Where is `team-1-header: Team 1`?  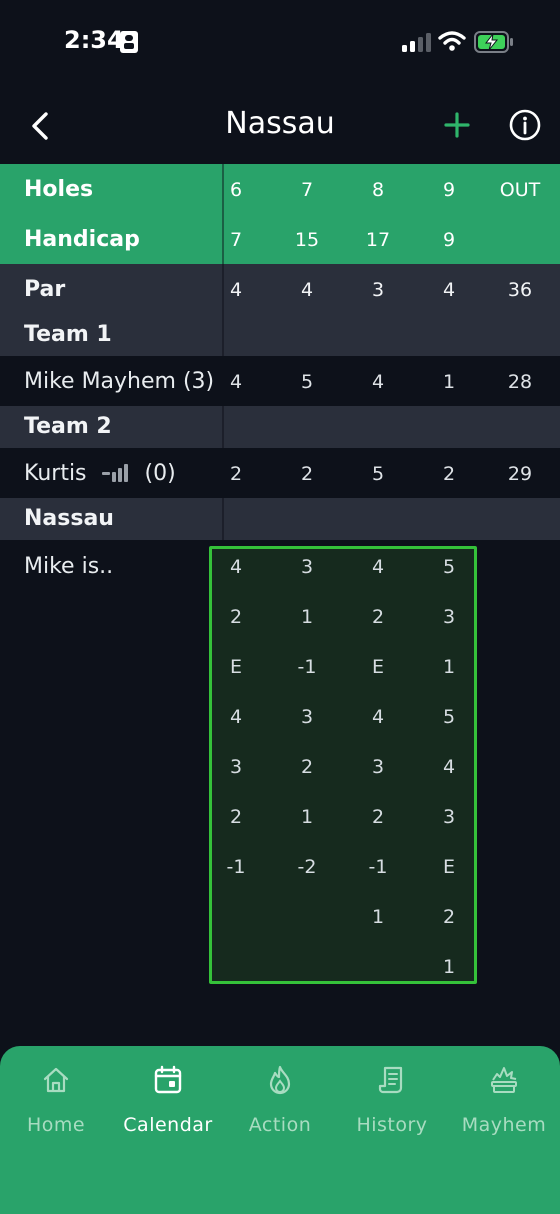 team-1-header: Team 1 is located at coordinates (280, 335).